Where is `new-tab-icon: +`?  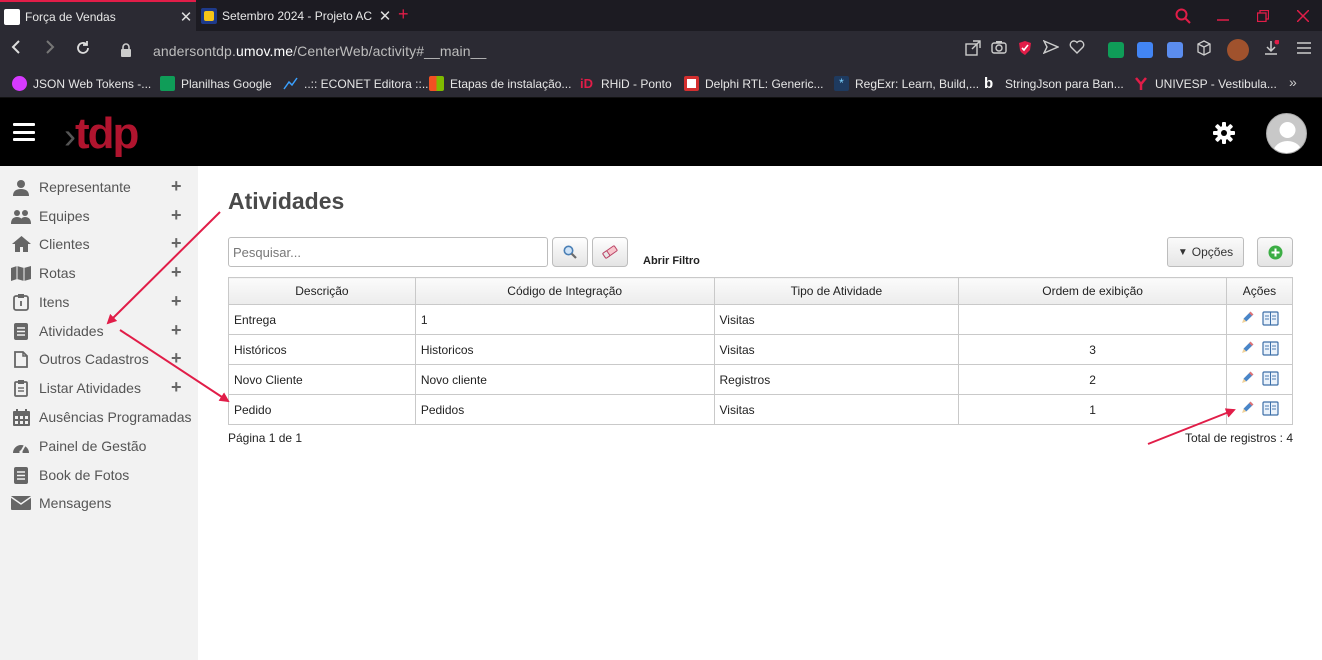
new-tab-icon: + is located at coordinates (403, 14).